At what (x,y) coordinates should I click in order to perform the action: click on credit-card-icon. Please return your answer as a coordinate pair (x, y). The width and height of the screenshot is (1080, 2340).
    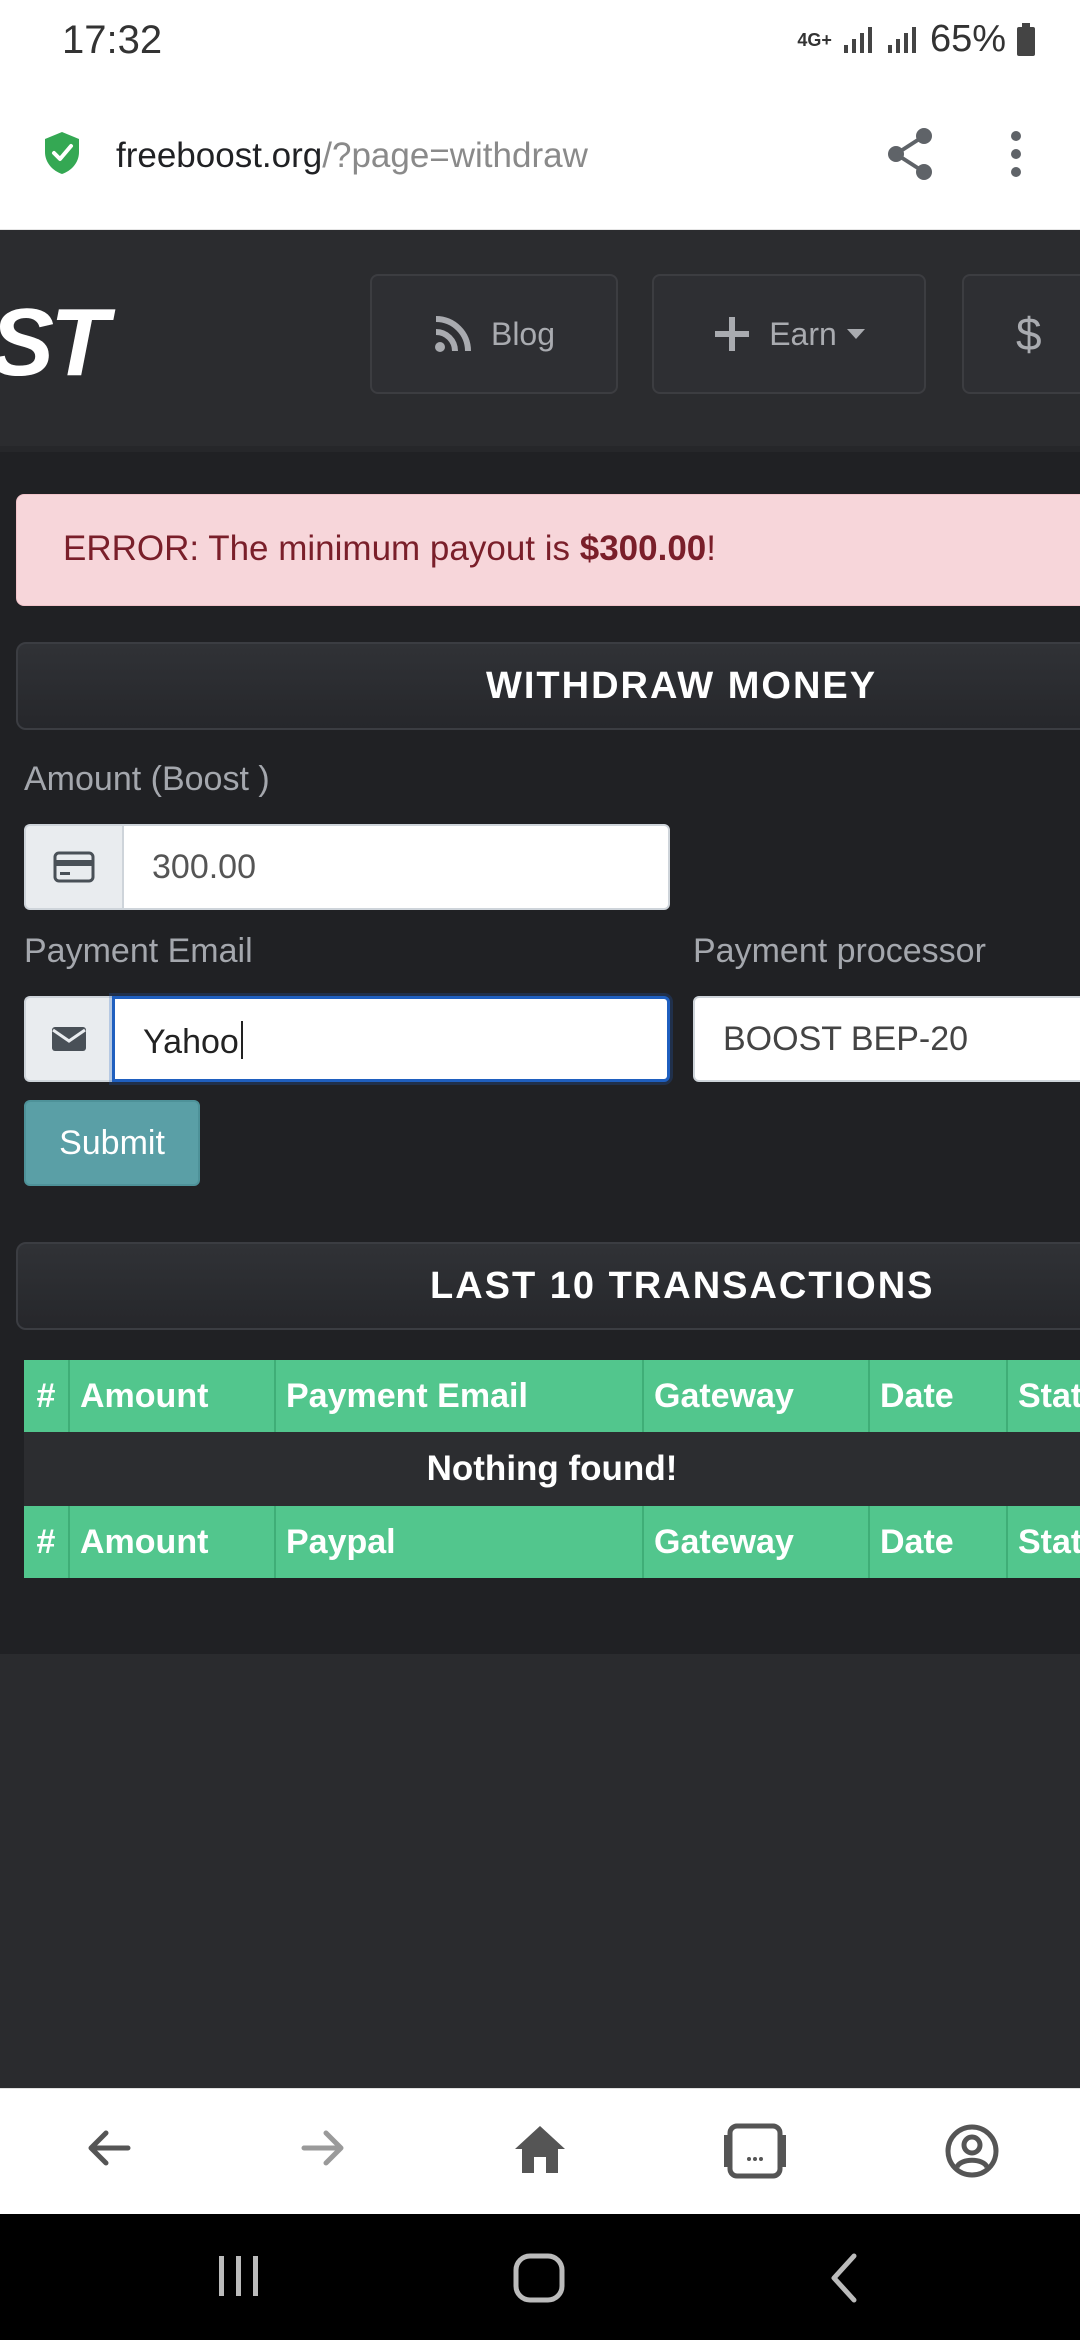
    Looking at the image, I should click on (73, 867).